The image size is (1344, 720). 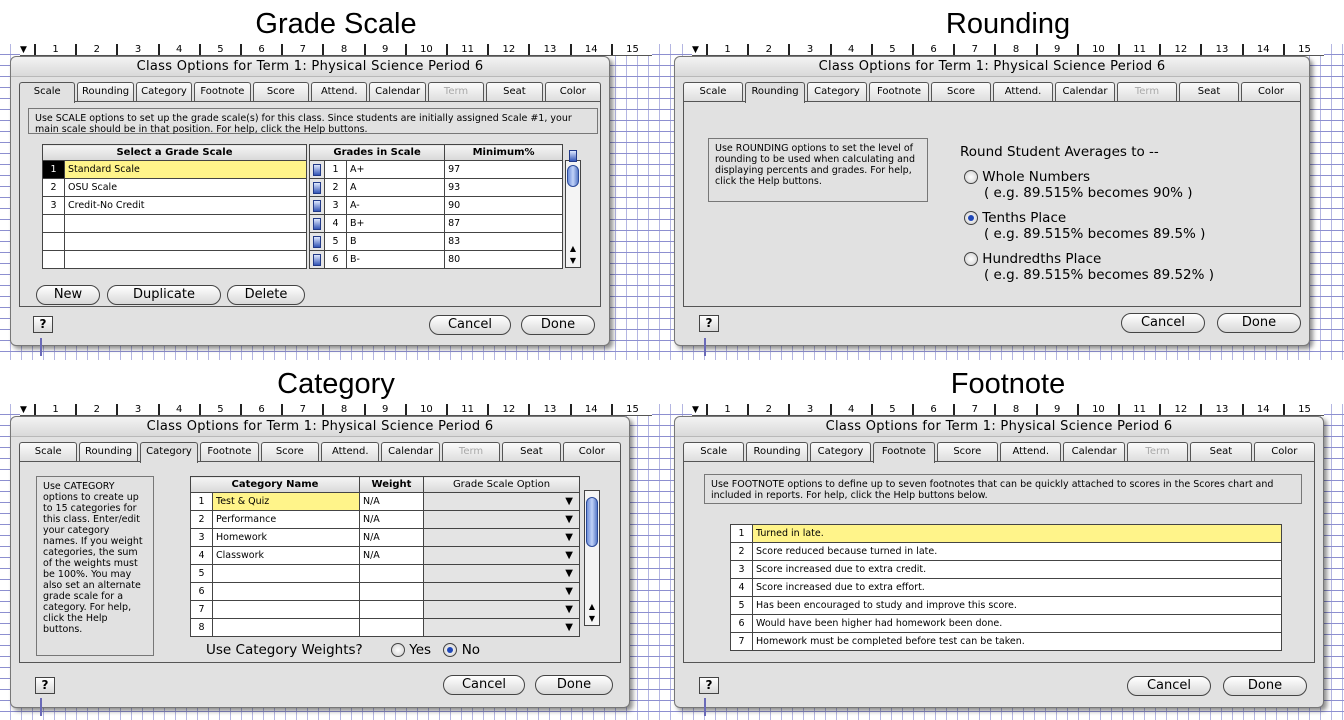 I want to click on category-name: Classwork, so click(x=286, y=555).